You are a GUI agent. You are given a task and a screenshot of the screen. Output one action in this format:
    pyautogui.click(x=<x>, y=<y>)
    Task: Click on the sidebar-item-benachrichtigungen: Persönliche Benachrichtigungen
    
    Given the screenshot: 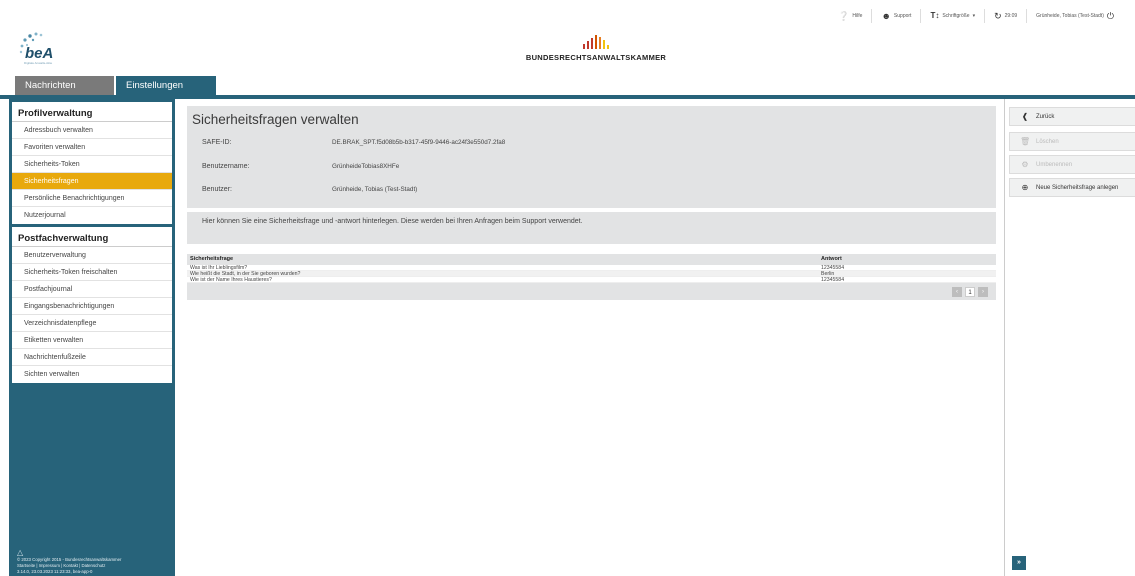 What is the action you would take?
    pyautogui.click(x=92, y=198)
    